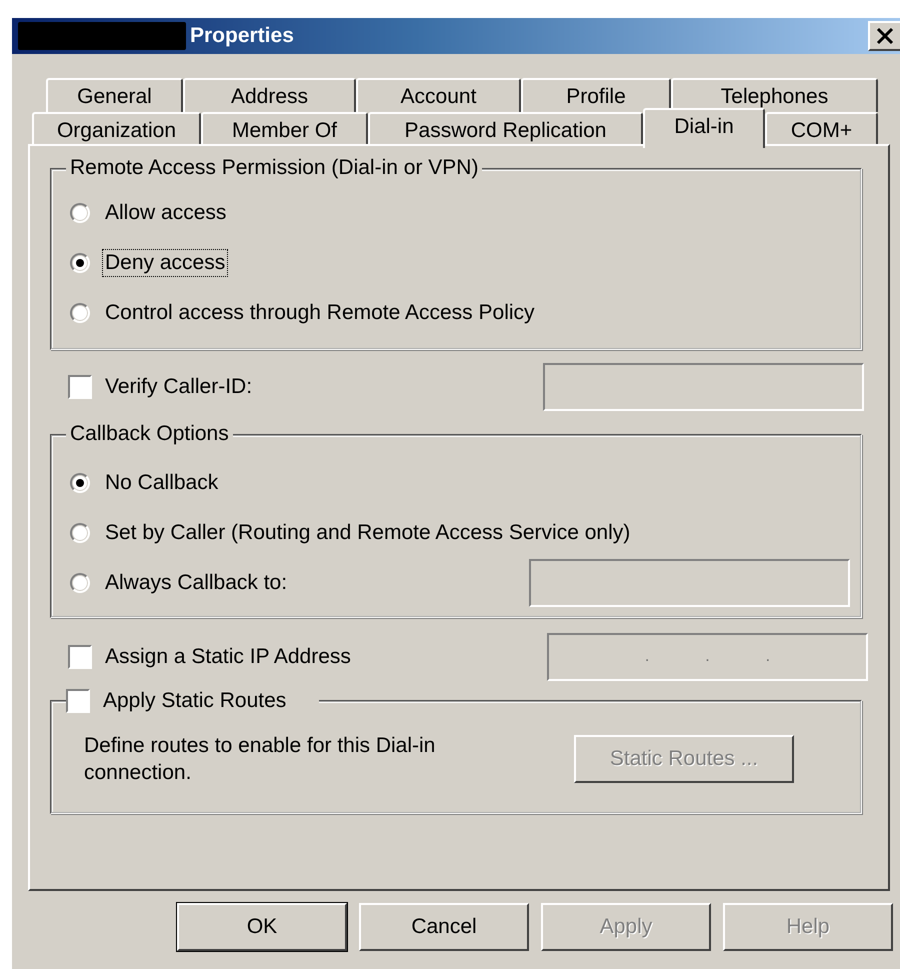 Image resolution: width=900 pixels, height=969 pixels. What do you see at coordinates (274, 168) in the screenshot?
I see `group-title: Remote Access Permission (Dial-in or VPN)` at bounding box center [274, 168].